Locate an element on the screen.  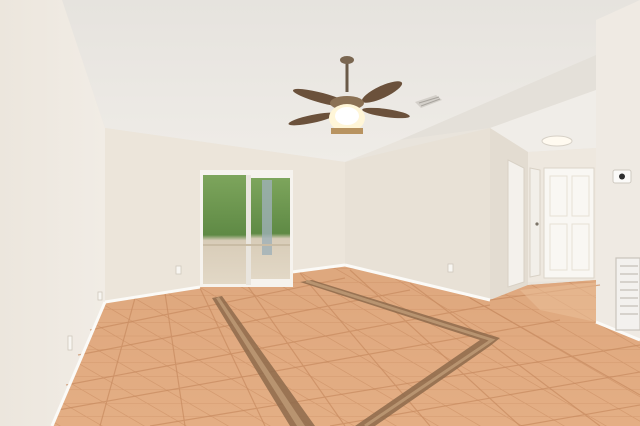
sliding-glass-door is located at coordinates (246, 228).